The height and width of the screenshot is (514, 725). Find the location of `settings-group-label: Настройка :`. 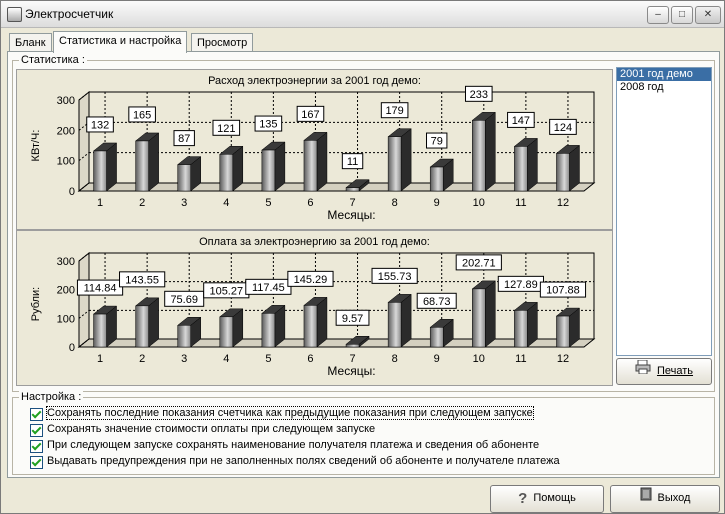

settings-group-label: Настройка : is located at coordinates (51, 397).